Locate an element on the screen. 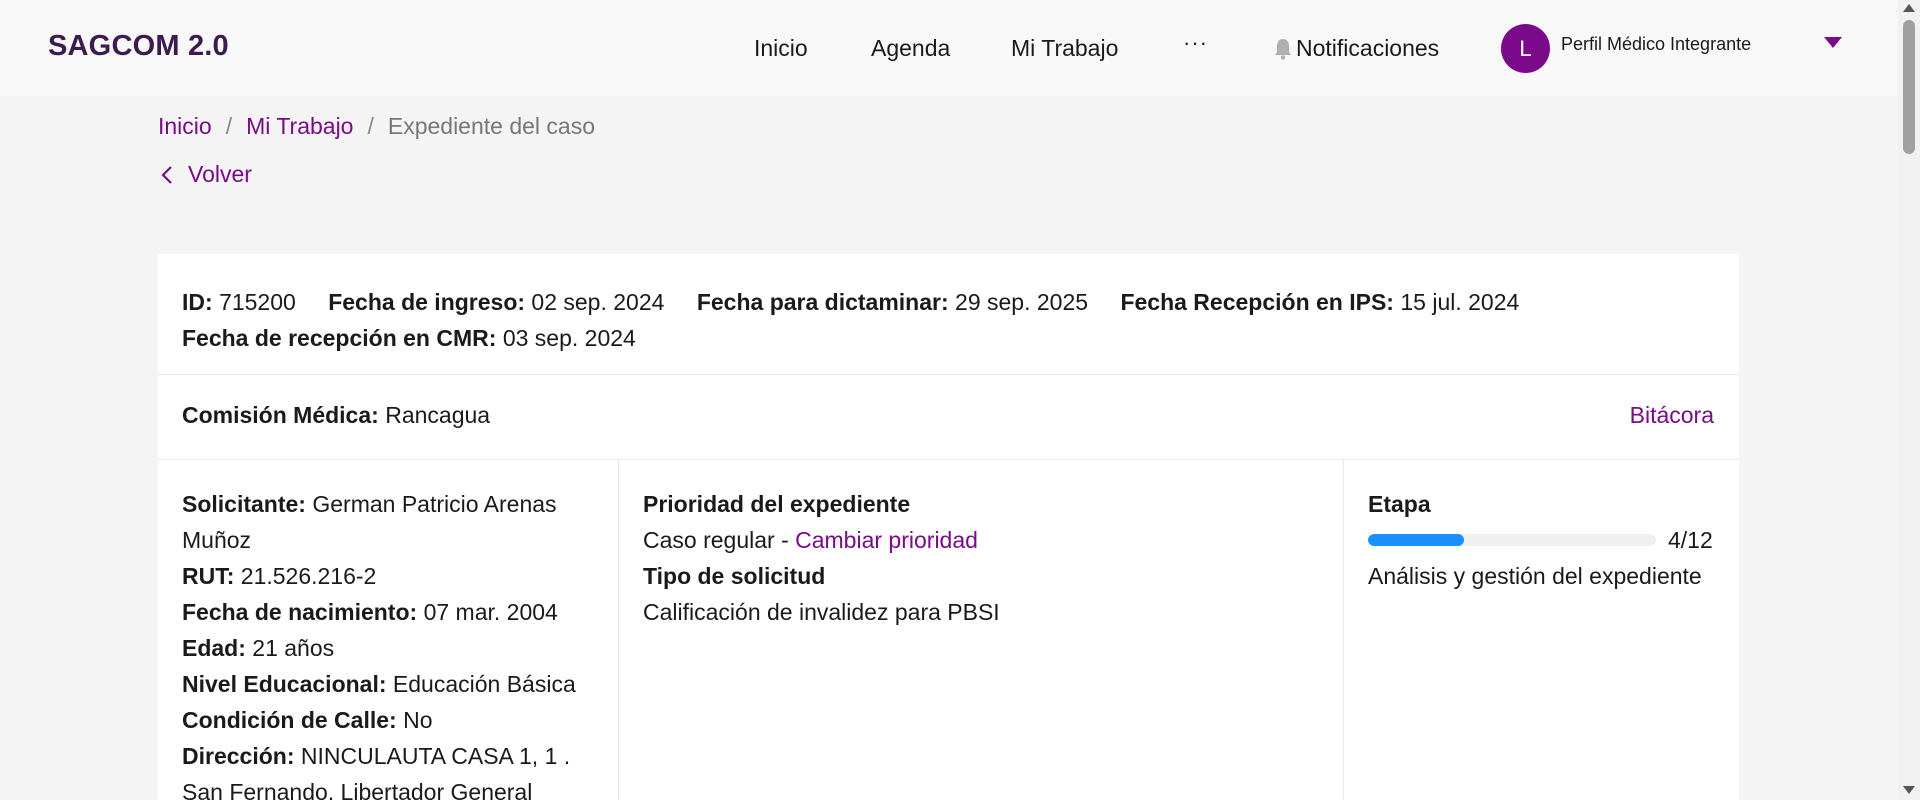 The image size is (1920, 800). fecha-ingreso: Fecha de ingreso: 02 sep. 2024 is located at coordinates (496, 302).